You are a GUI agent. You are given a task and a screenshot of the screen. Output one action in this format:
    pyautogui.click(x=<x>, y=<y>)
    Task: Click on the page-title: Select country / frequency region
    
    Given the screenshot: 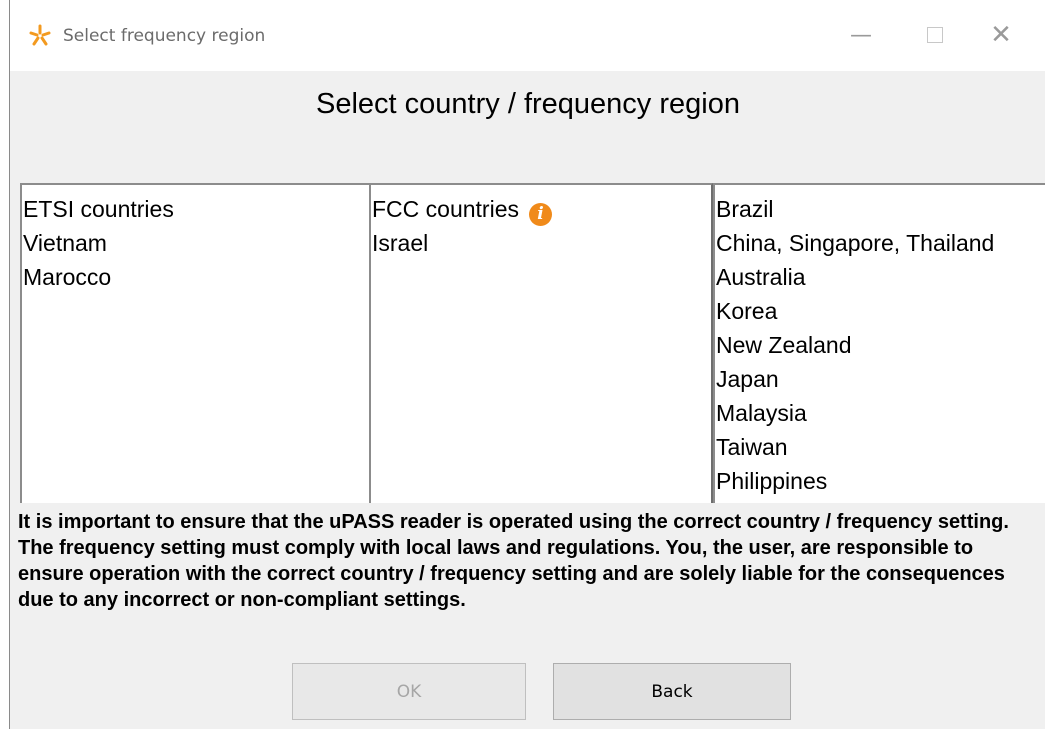 What is the action you would take?
    pyautogui.click(x=528, y=104)
    